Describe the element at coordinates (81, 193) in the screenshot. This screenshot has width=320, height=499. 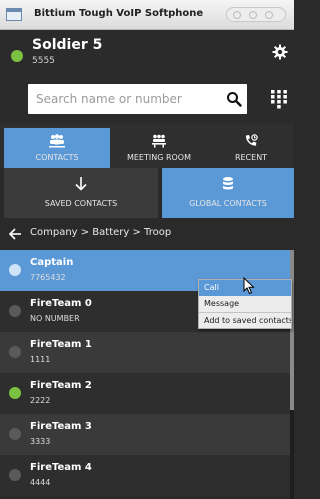
I see `tab-saved-contacts: SAVED CONTACTS` at that location.